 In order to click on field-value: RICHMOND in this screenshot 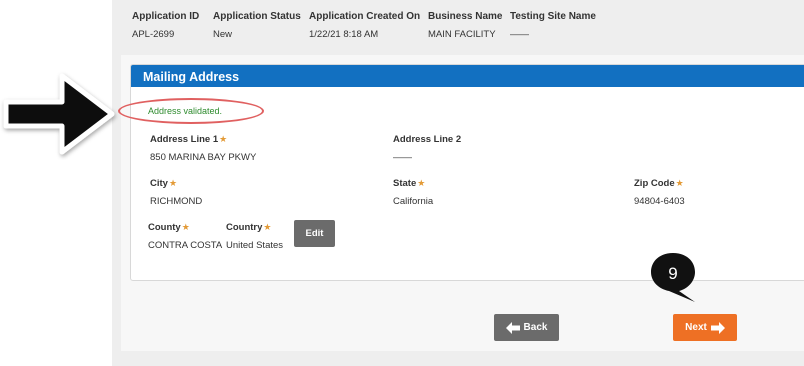, I will do `click(176, 201)`.